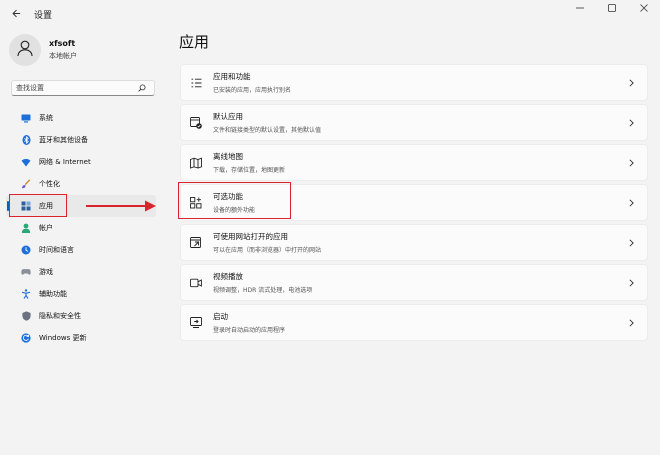  What do you see at coordinates (26, 184) in the screenshot?
I see `brush-icon` at bounding box center [26, 184].